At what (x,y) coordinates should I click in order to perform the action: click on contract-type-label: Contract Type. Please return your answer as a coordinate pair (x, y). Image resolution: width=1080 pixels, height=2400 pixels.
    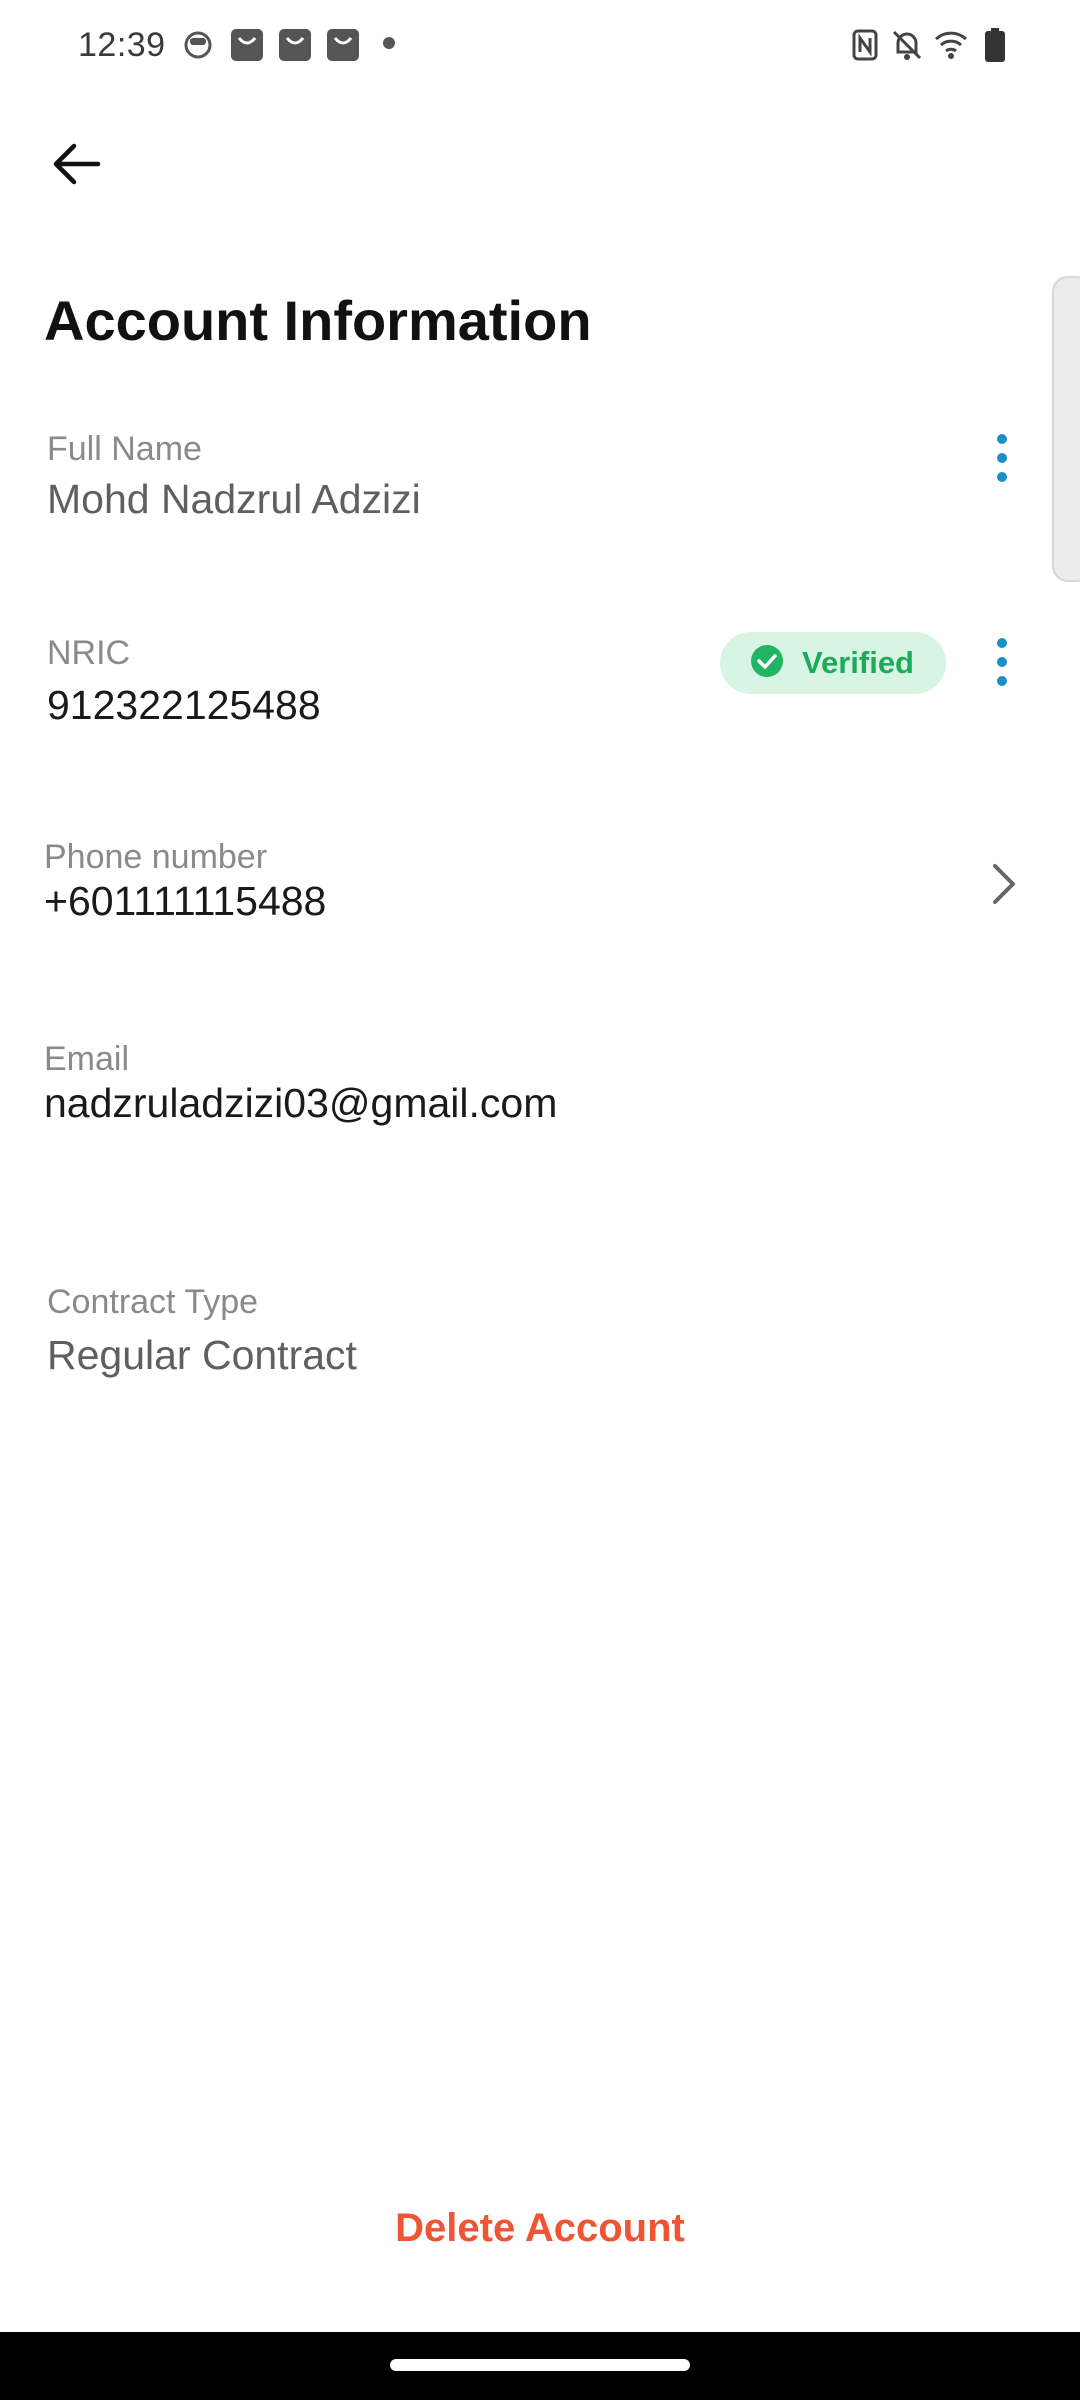
    Looking at the image, I should click on (153, 1302).